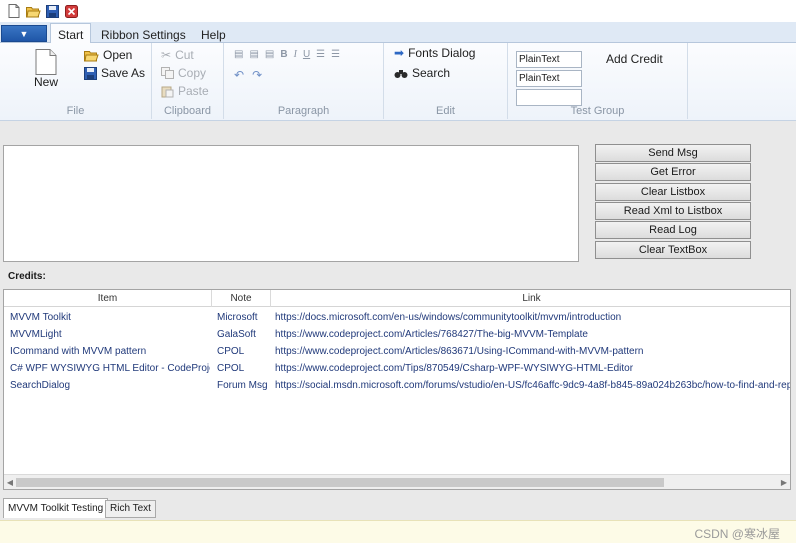 The width and height of the screenshot is (796, 543). I want to click on save-as-button: Save As, so click(114, 73).